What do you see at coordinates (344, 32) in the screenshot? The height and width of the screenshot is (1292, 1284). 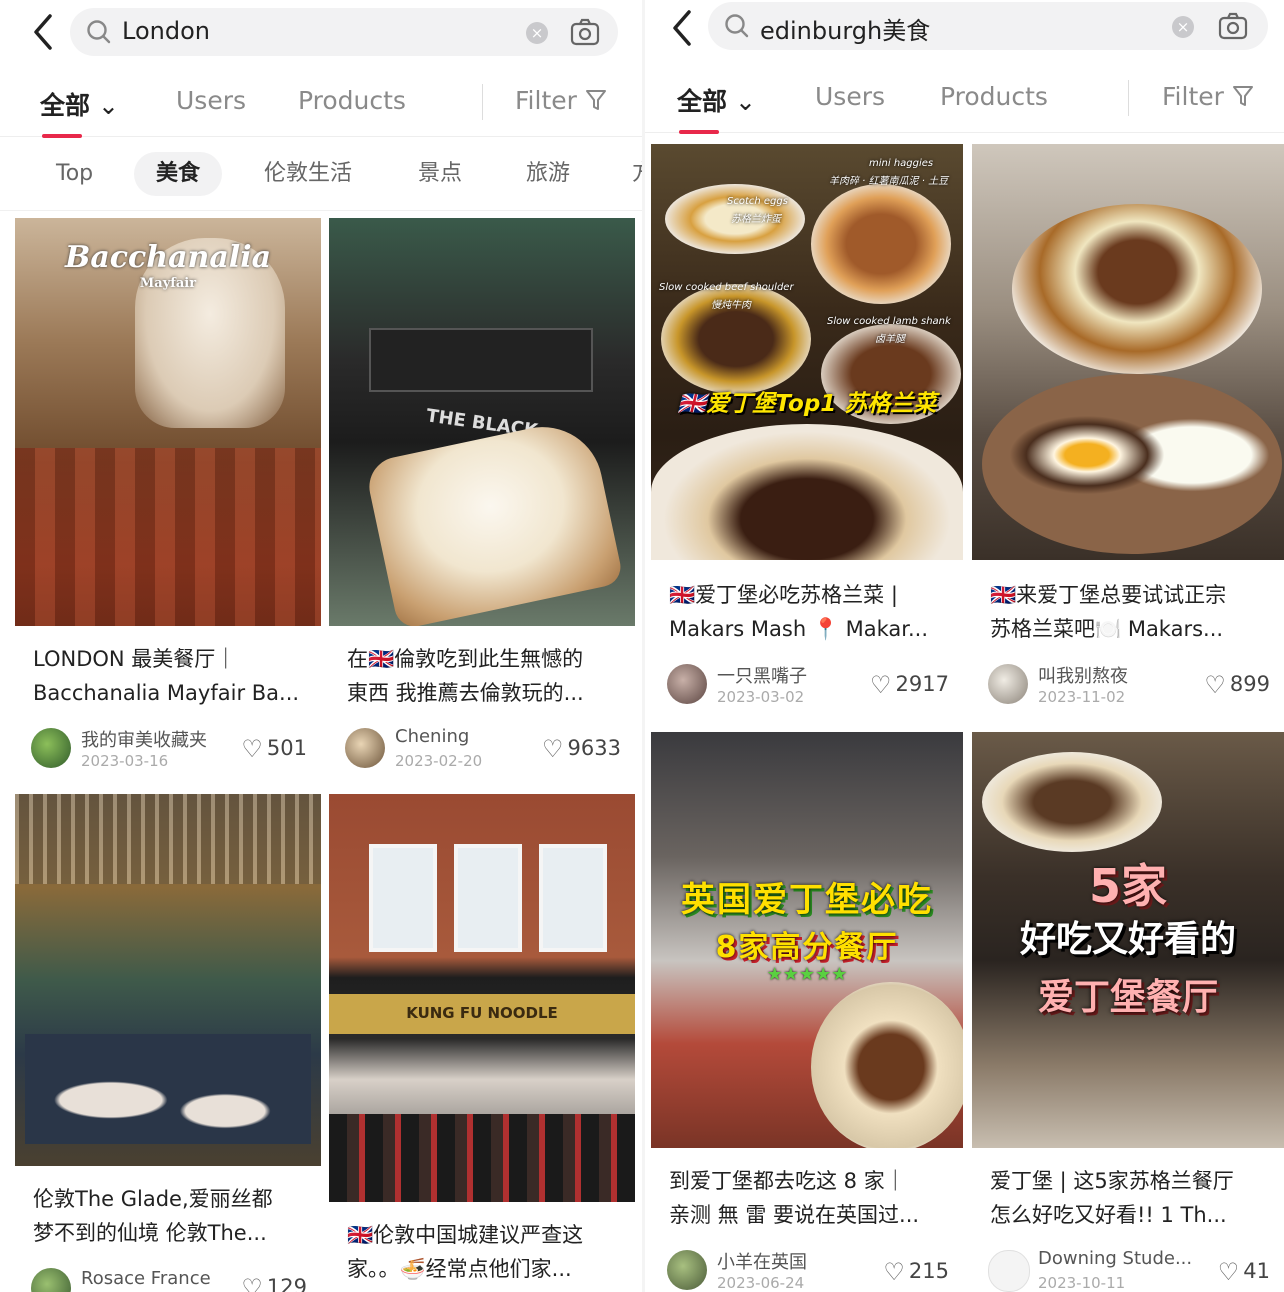 I see `search-input: London ×` at bounding box center [344, 32].